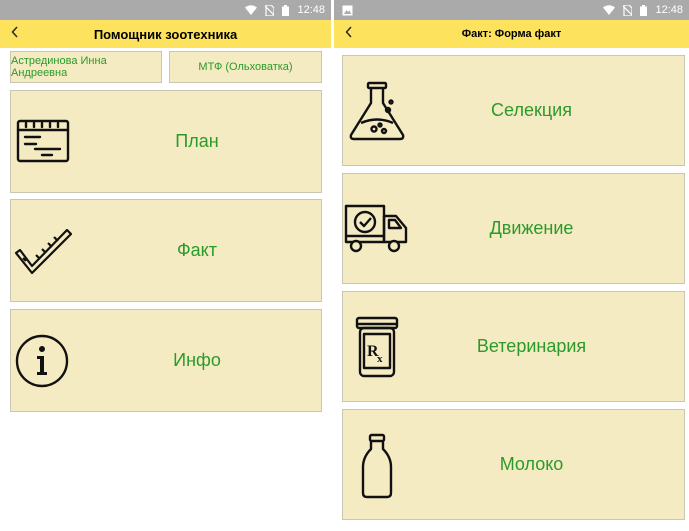 This screenshot has width=689, height=531. What do you see at coordinates (197, 141) in the screenshot?
I see `menu-plan-label: План` at bounding box center [197, 141].